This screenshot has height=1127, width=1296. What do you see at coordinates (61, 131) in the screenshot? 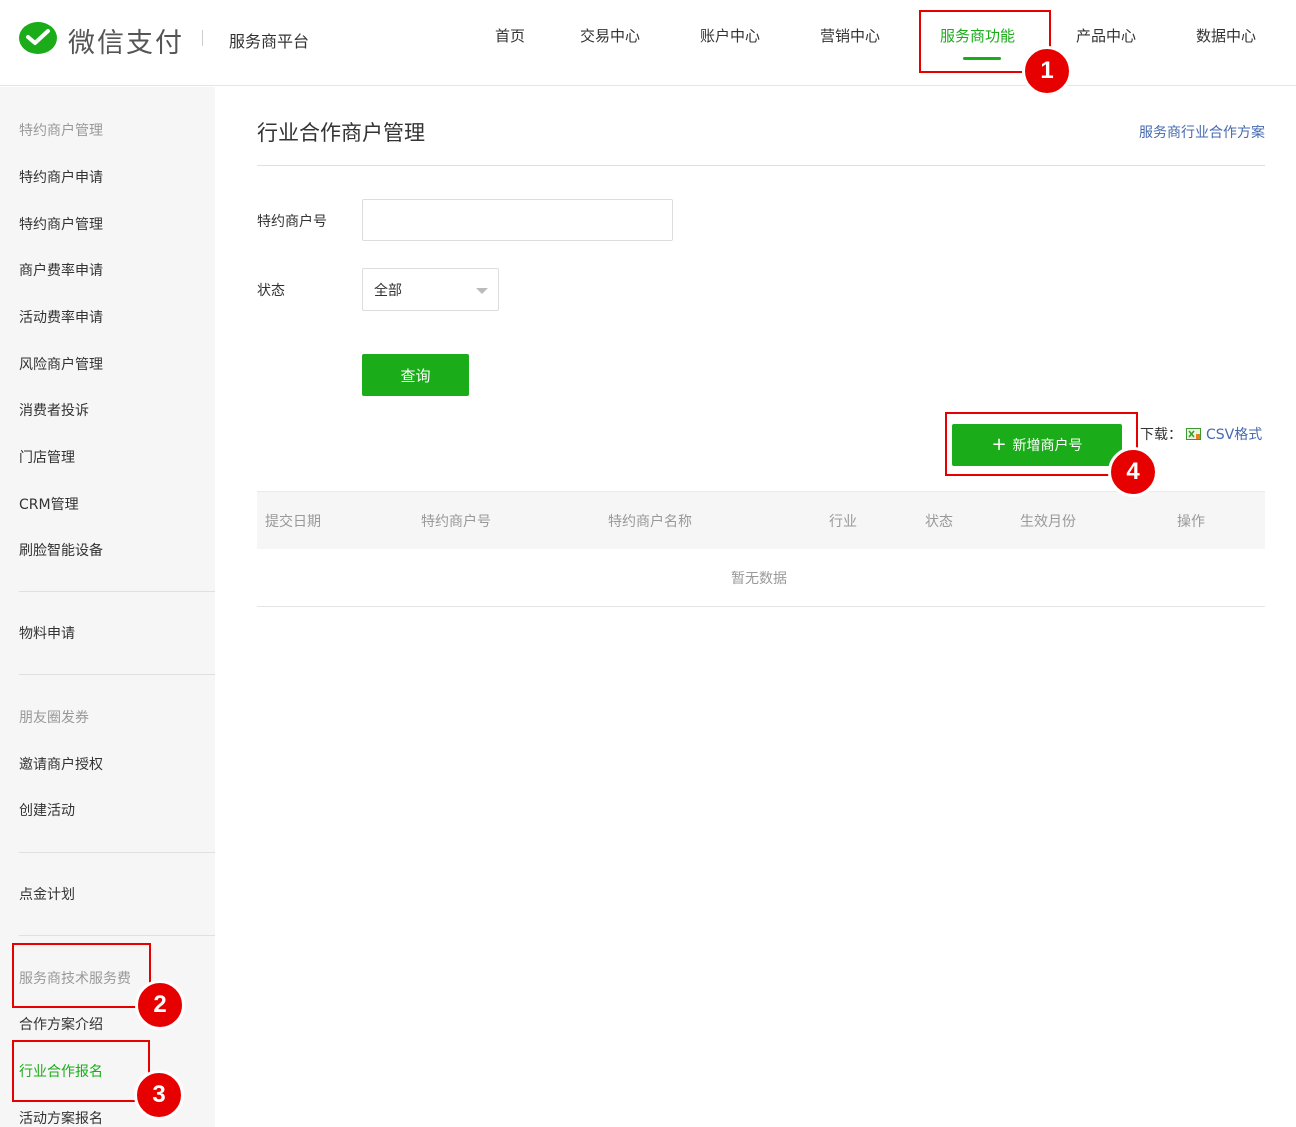
I see `sidebar-group-merchant-management: 特约商户管理` at bounding box center [61, 131].